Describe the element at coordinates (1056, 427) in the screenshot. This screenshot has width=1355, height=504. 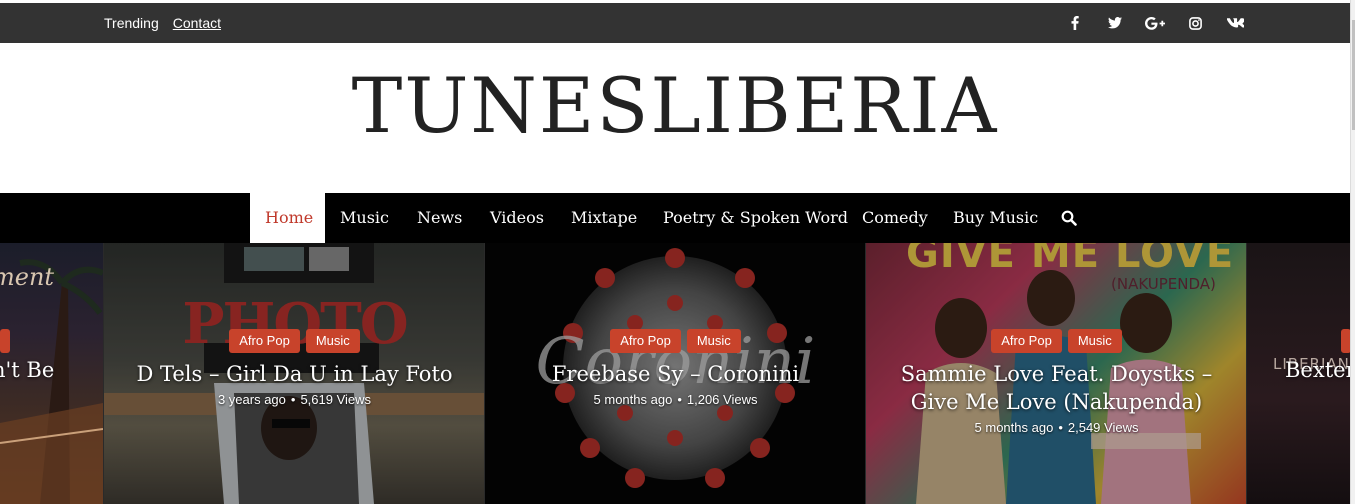
I see `card-meta: 5 months ago • 2,549 Views` at that location.